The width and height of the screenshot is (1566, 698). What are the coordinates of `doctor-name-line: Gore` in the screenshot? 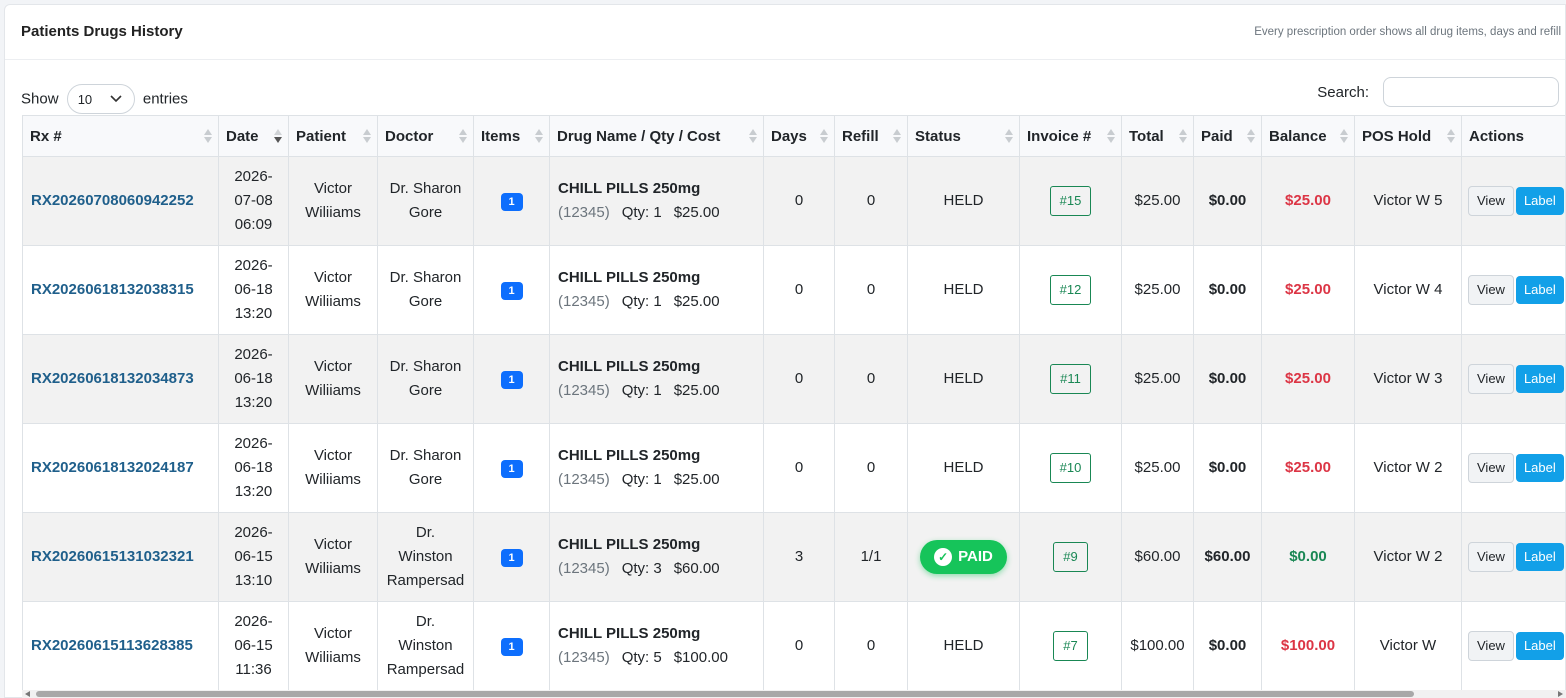 It's located at (425, 212).